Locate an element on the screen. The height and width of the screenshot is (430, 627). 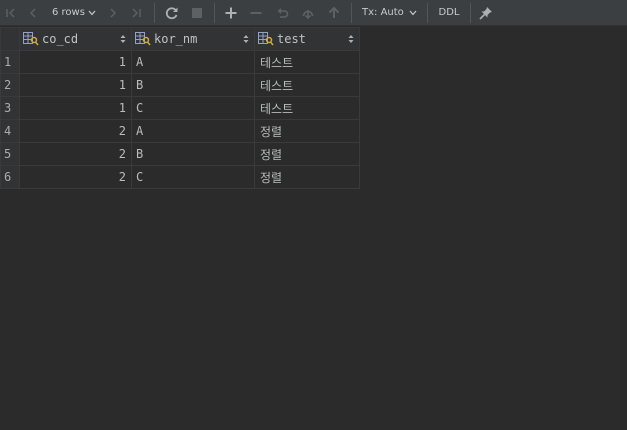
row-number: 4 is located at coordinates (10, 131).